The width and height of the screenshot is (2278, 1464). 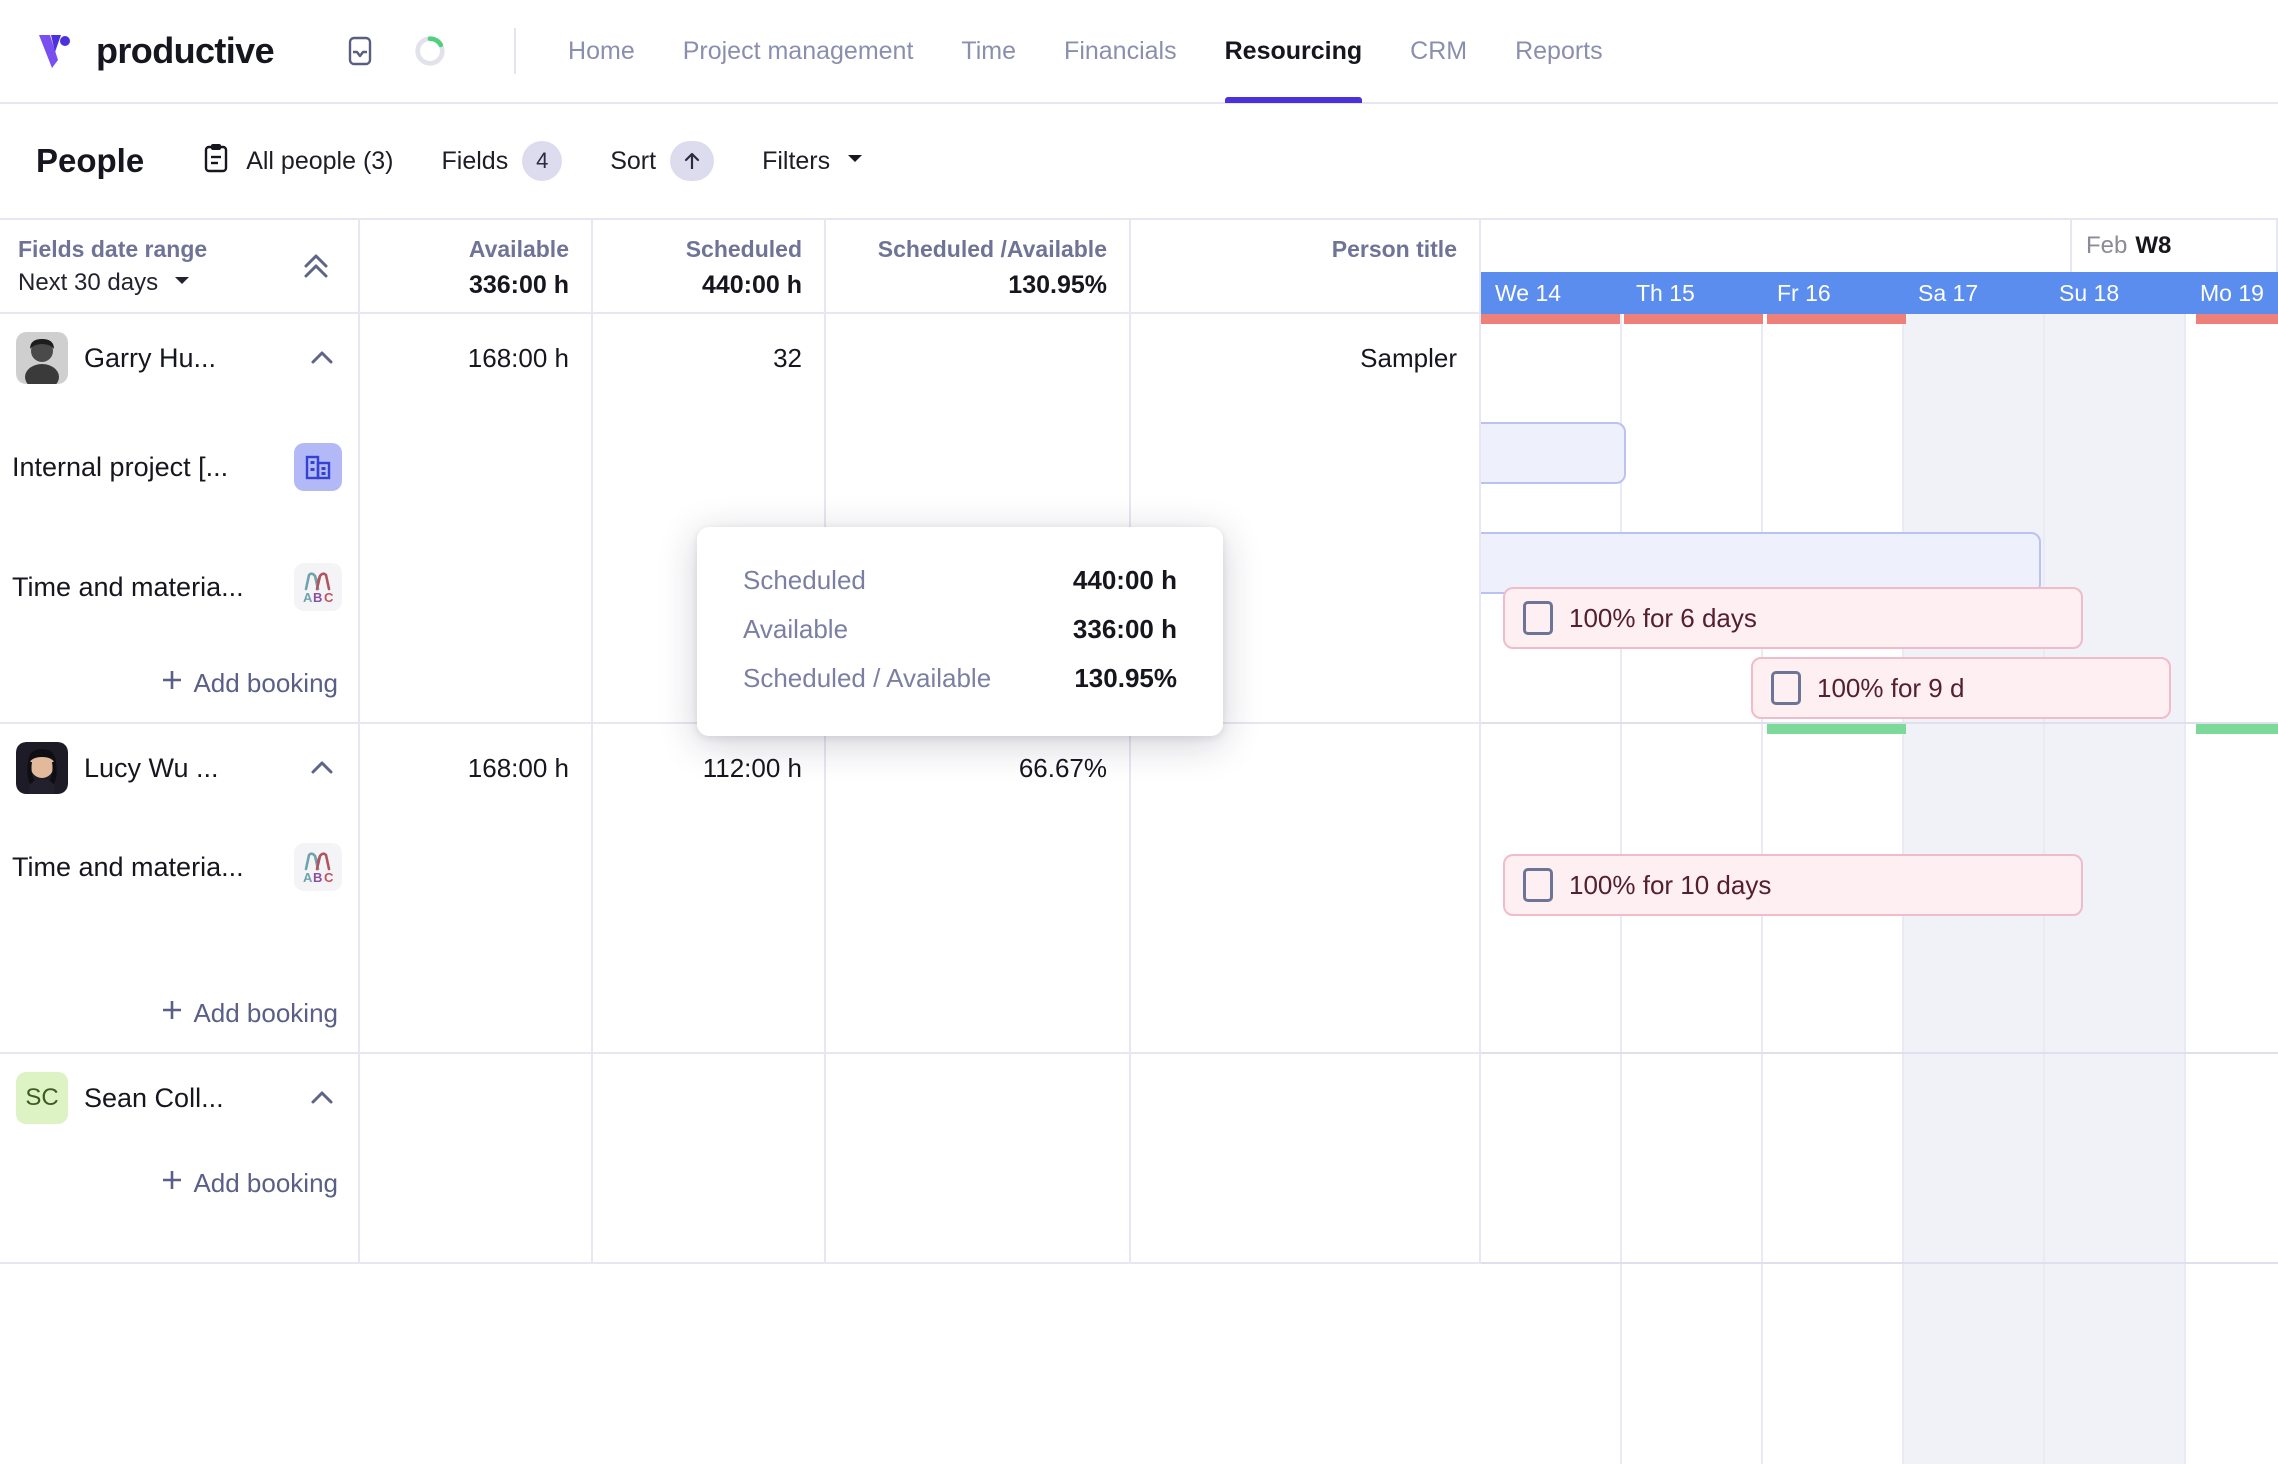 I want to click on nav-icon-group, so click(x=429, y=51).